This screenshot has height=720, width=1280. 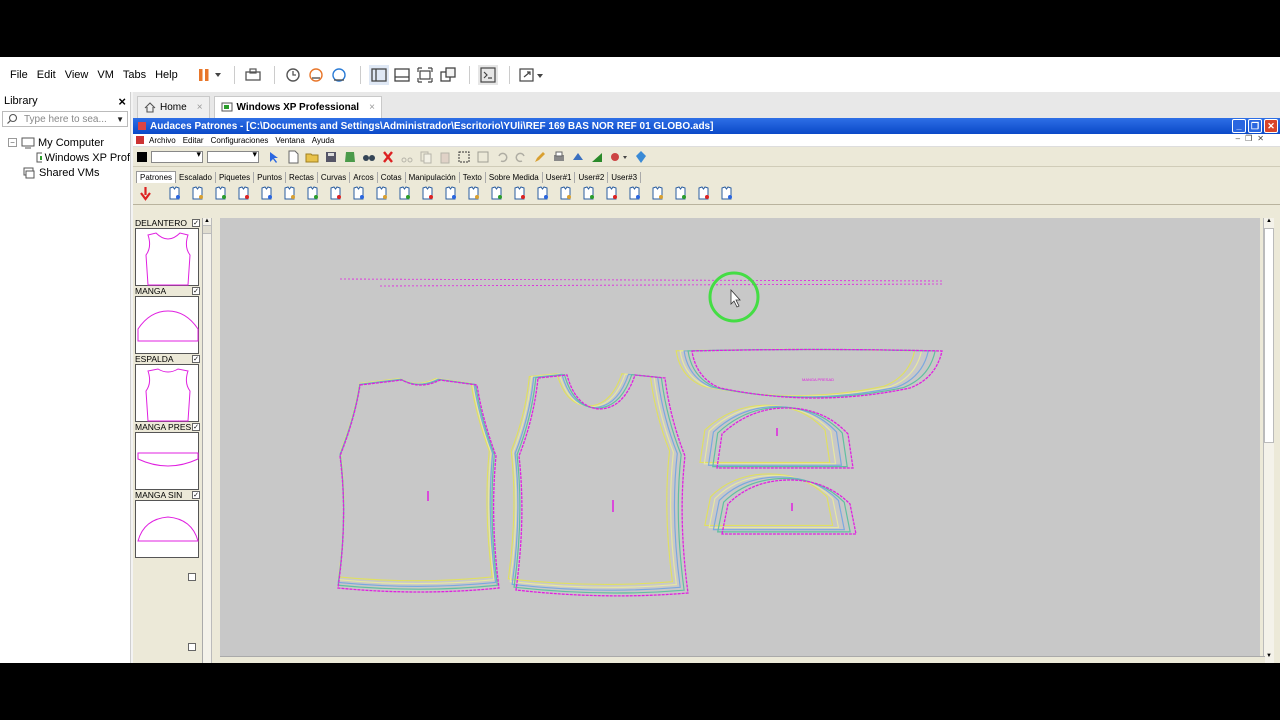 What do you see at coordinates (77, 75) in the screenshot?
I see `menu-view: View` at bounding box center [77, 75].